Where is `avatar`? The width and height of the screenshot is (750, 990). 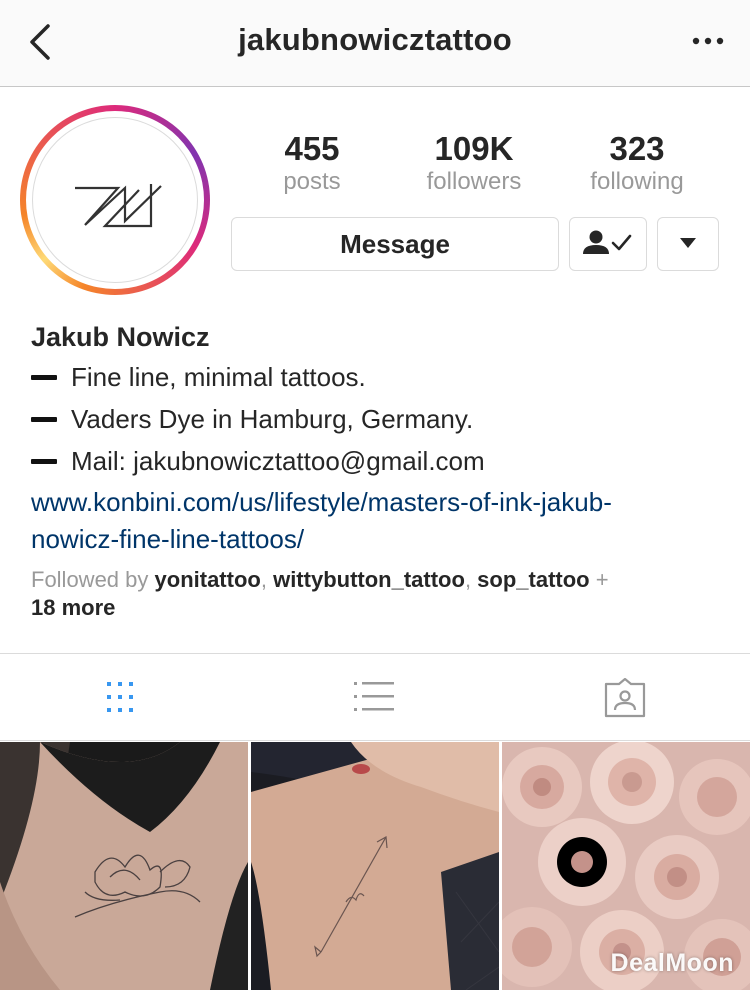
avatar is located at coordinates (115, 200).